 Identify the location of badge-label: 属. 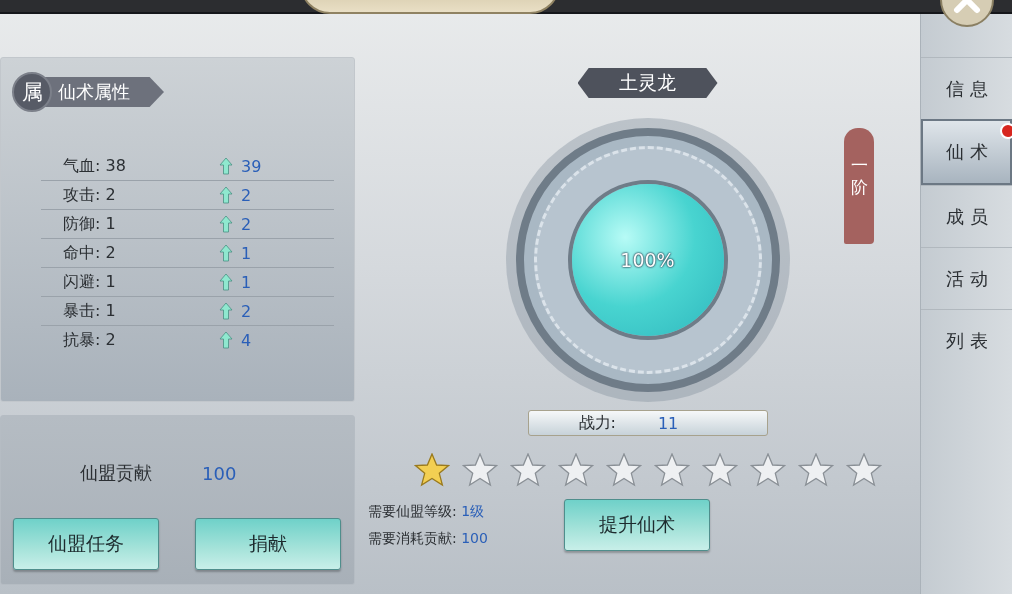
(32, 92).